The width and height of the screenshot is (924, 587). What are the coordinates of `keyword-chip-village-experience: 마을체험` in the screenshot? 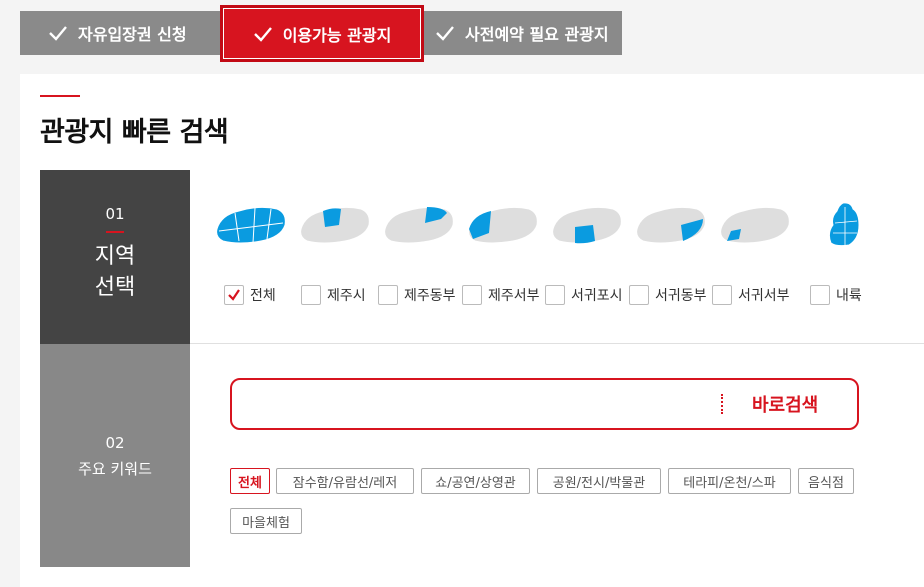 It's located at (266, 521).